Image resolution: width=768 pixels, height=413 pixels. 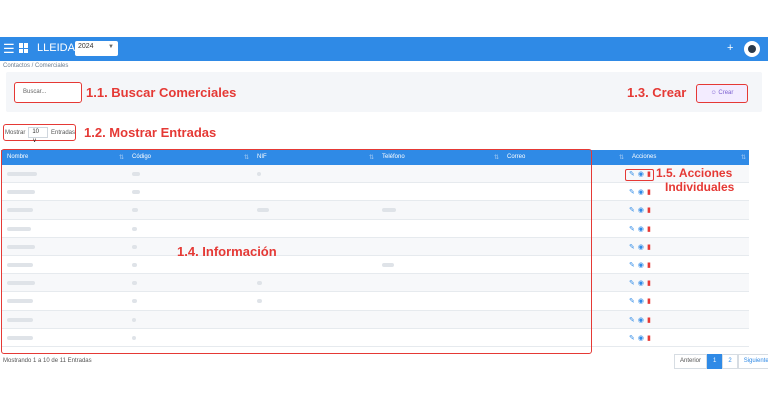 What do you see at coordinates (715, 361) in the screenshot?
I see `page-1-button: 1` at bounding box center [715, 361].